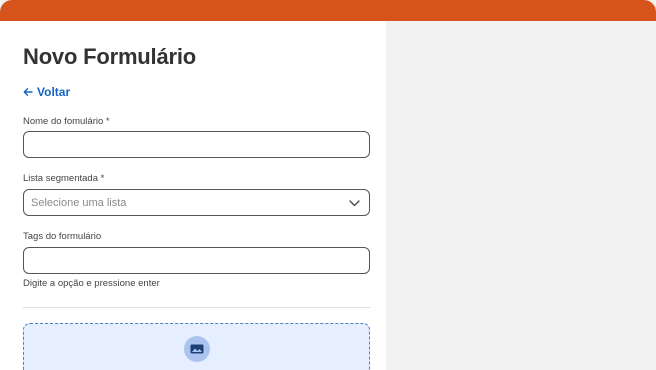  Describe the element at coordinates (66, 121) in the screenshot. I see `form-name-label: Nome do fomulário *` at that location.